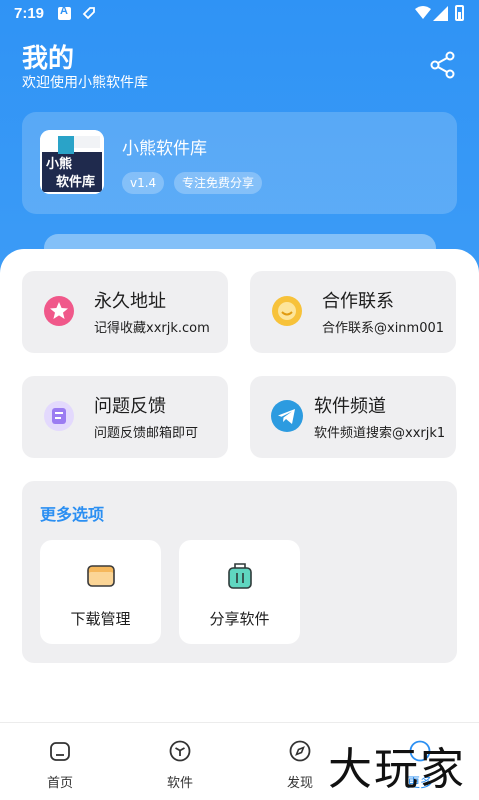 The height and width of the screenshot is (800, 479). Describe the element at coordinates (59, 783) in the screenshot. I see `nav-label: 首页` at that location.